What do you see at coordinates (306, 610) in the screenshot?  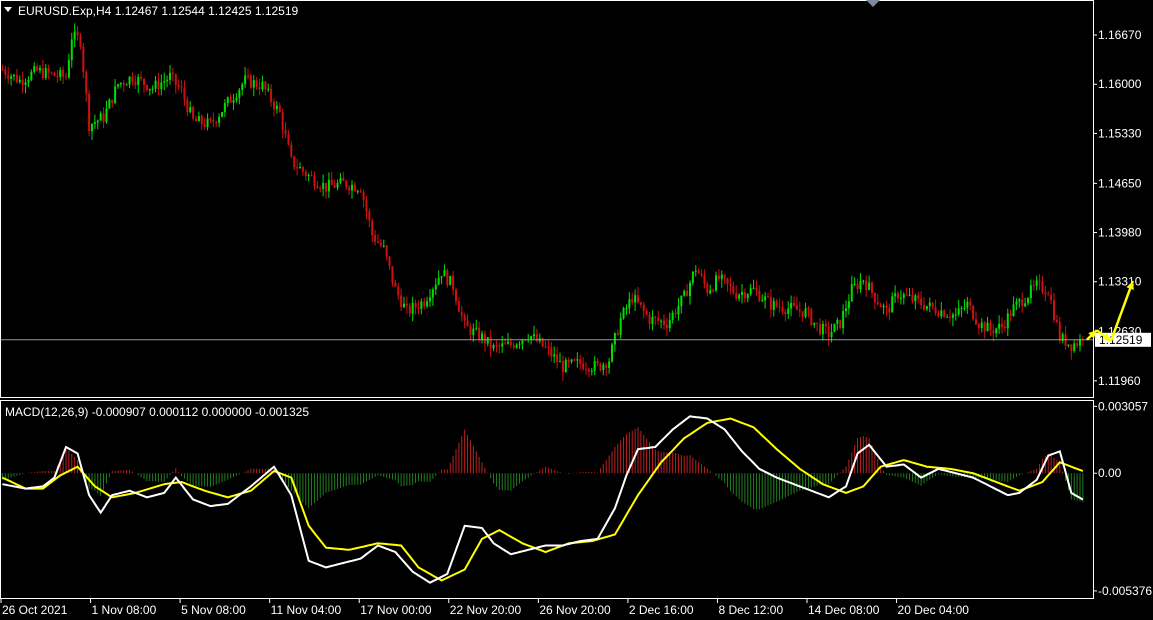 I see `time-tick-label: 11 Nov 04:00` at bounding box center [306, 610].